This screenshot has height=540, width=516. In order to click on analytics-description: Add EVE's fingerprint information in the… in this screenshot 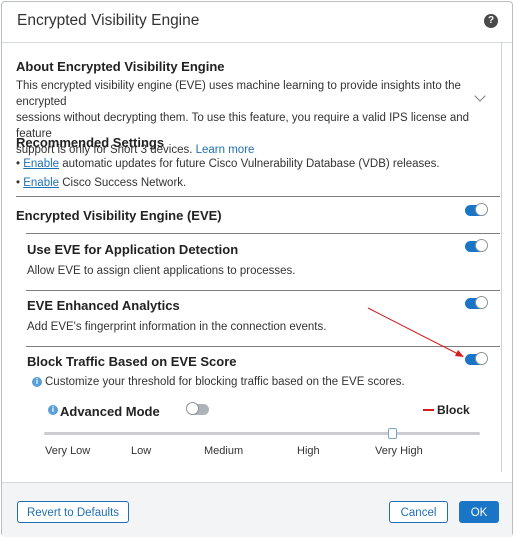, I will do `click(177, 327)`.